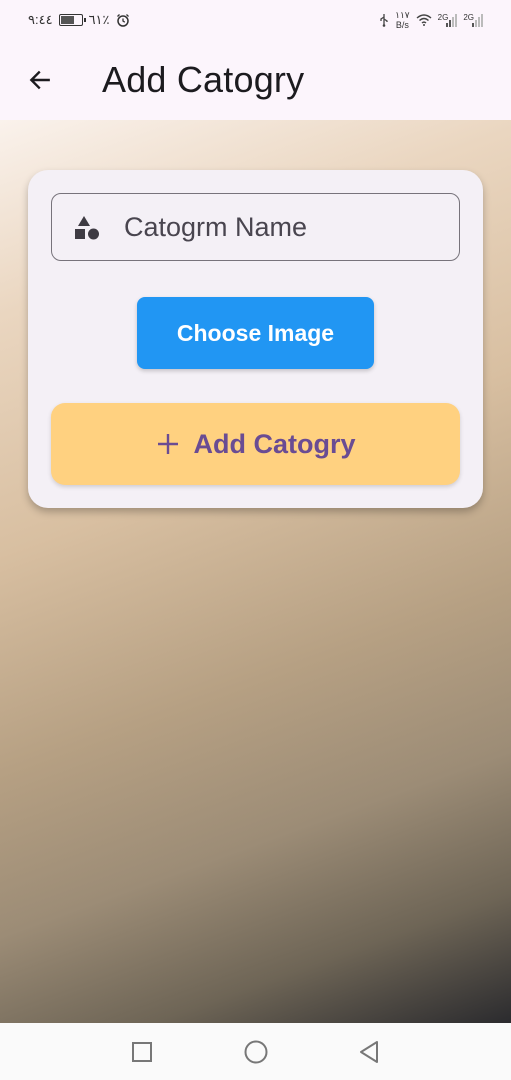  I want to click on wifi-icon, so click(424, 20).